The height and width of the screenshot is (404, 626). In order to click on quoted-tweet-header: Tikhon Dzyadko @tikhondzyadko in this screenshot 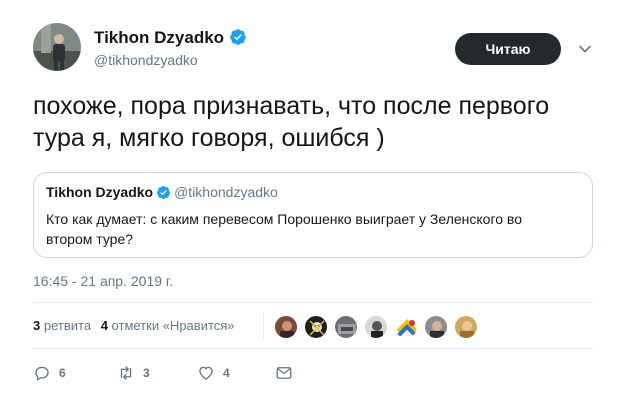, I will do `click(162, 192)`.